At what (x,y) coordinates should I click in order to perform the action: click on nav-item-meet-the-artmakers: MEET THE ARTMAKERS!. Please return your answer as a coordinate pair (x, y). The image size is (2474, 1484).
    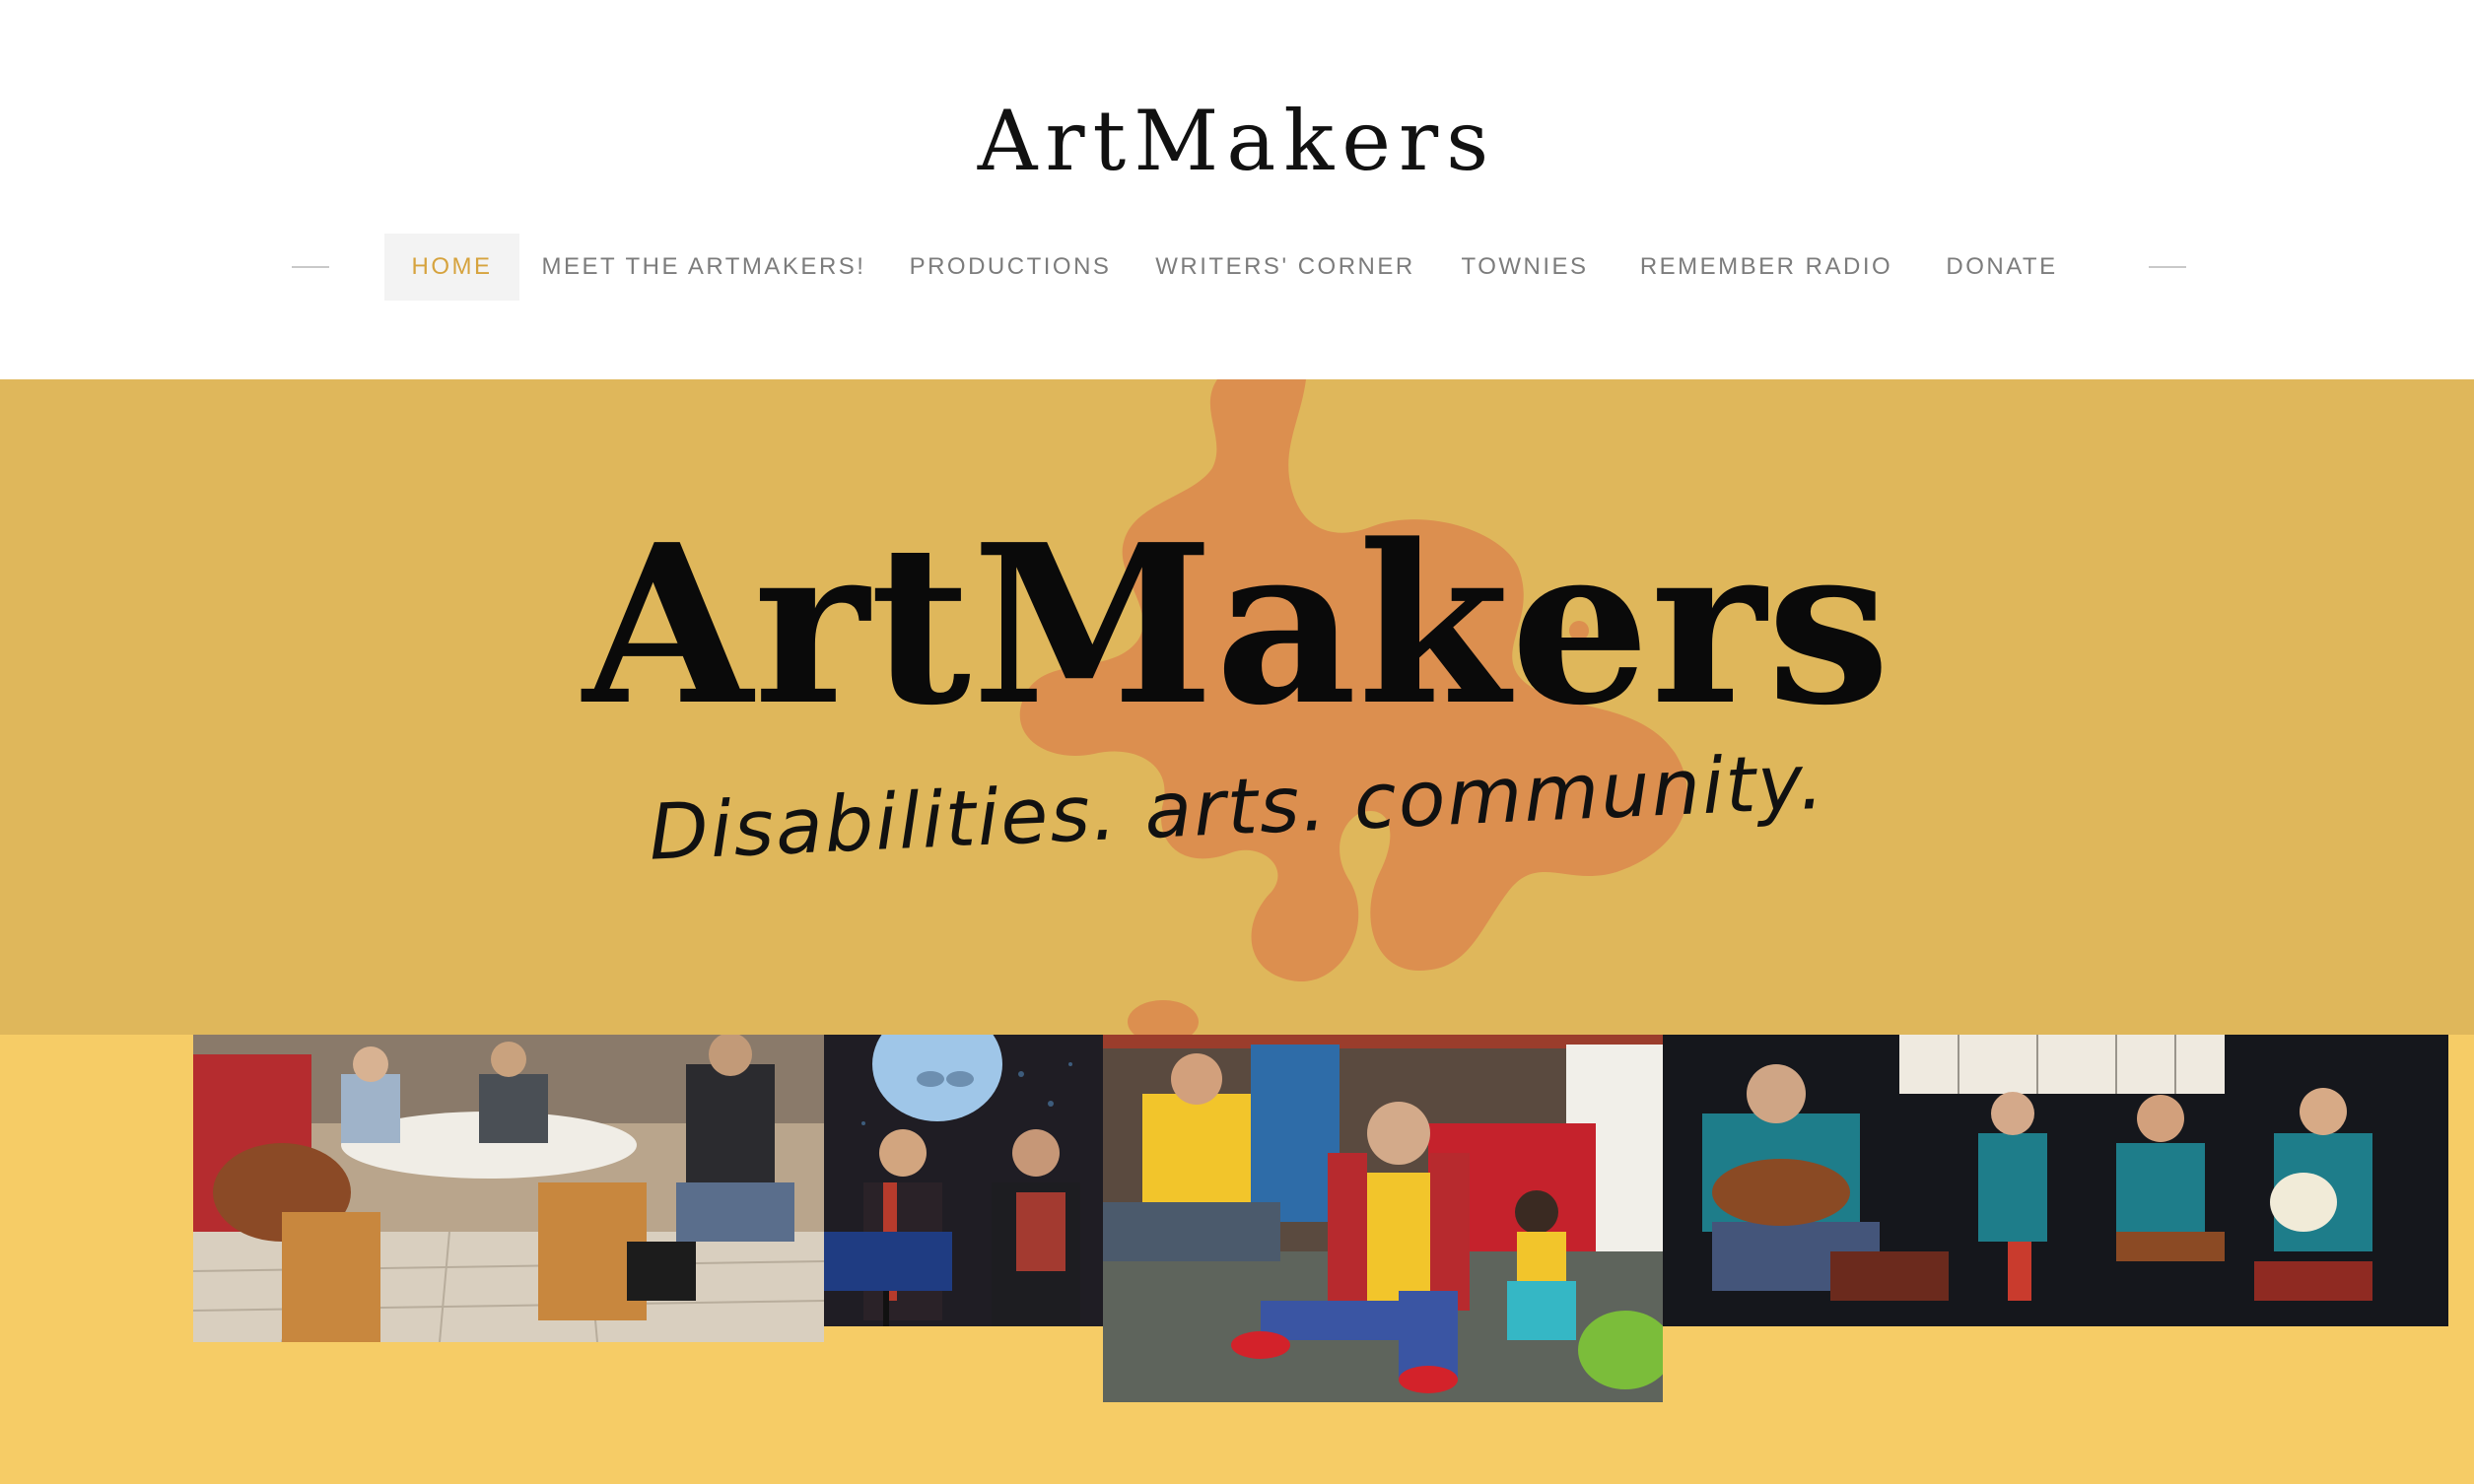
    Looking at the image, I should click on (703, 267).